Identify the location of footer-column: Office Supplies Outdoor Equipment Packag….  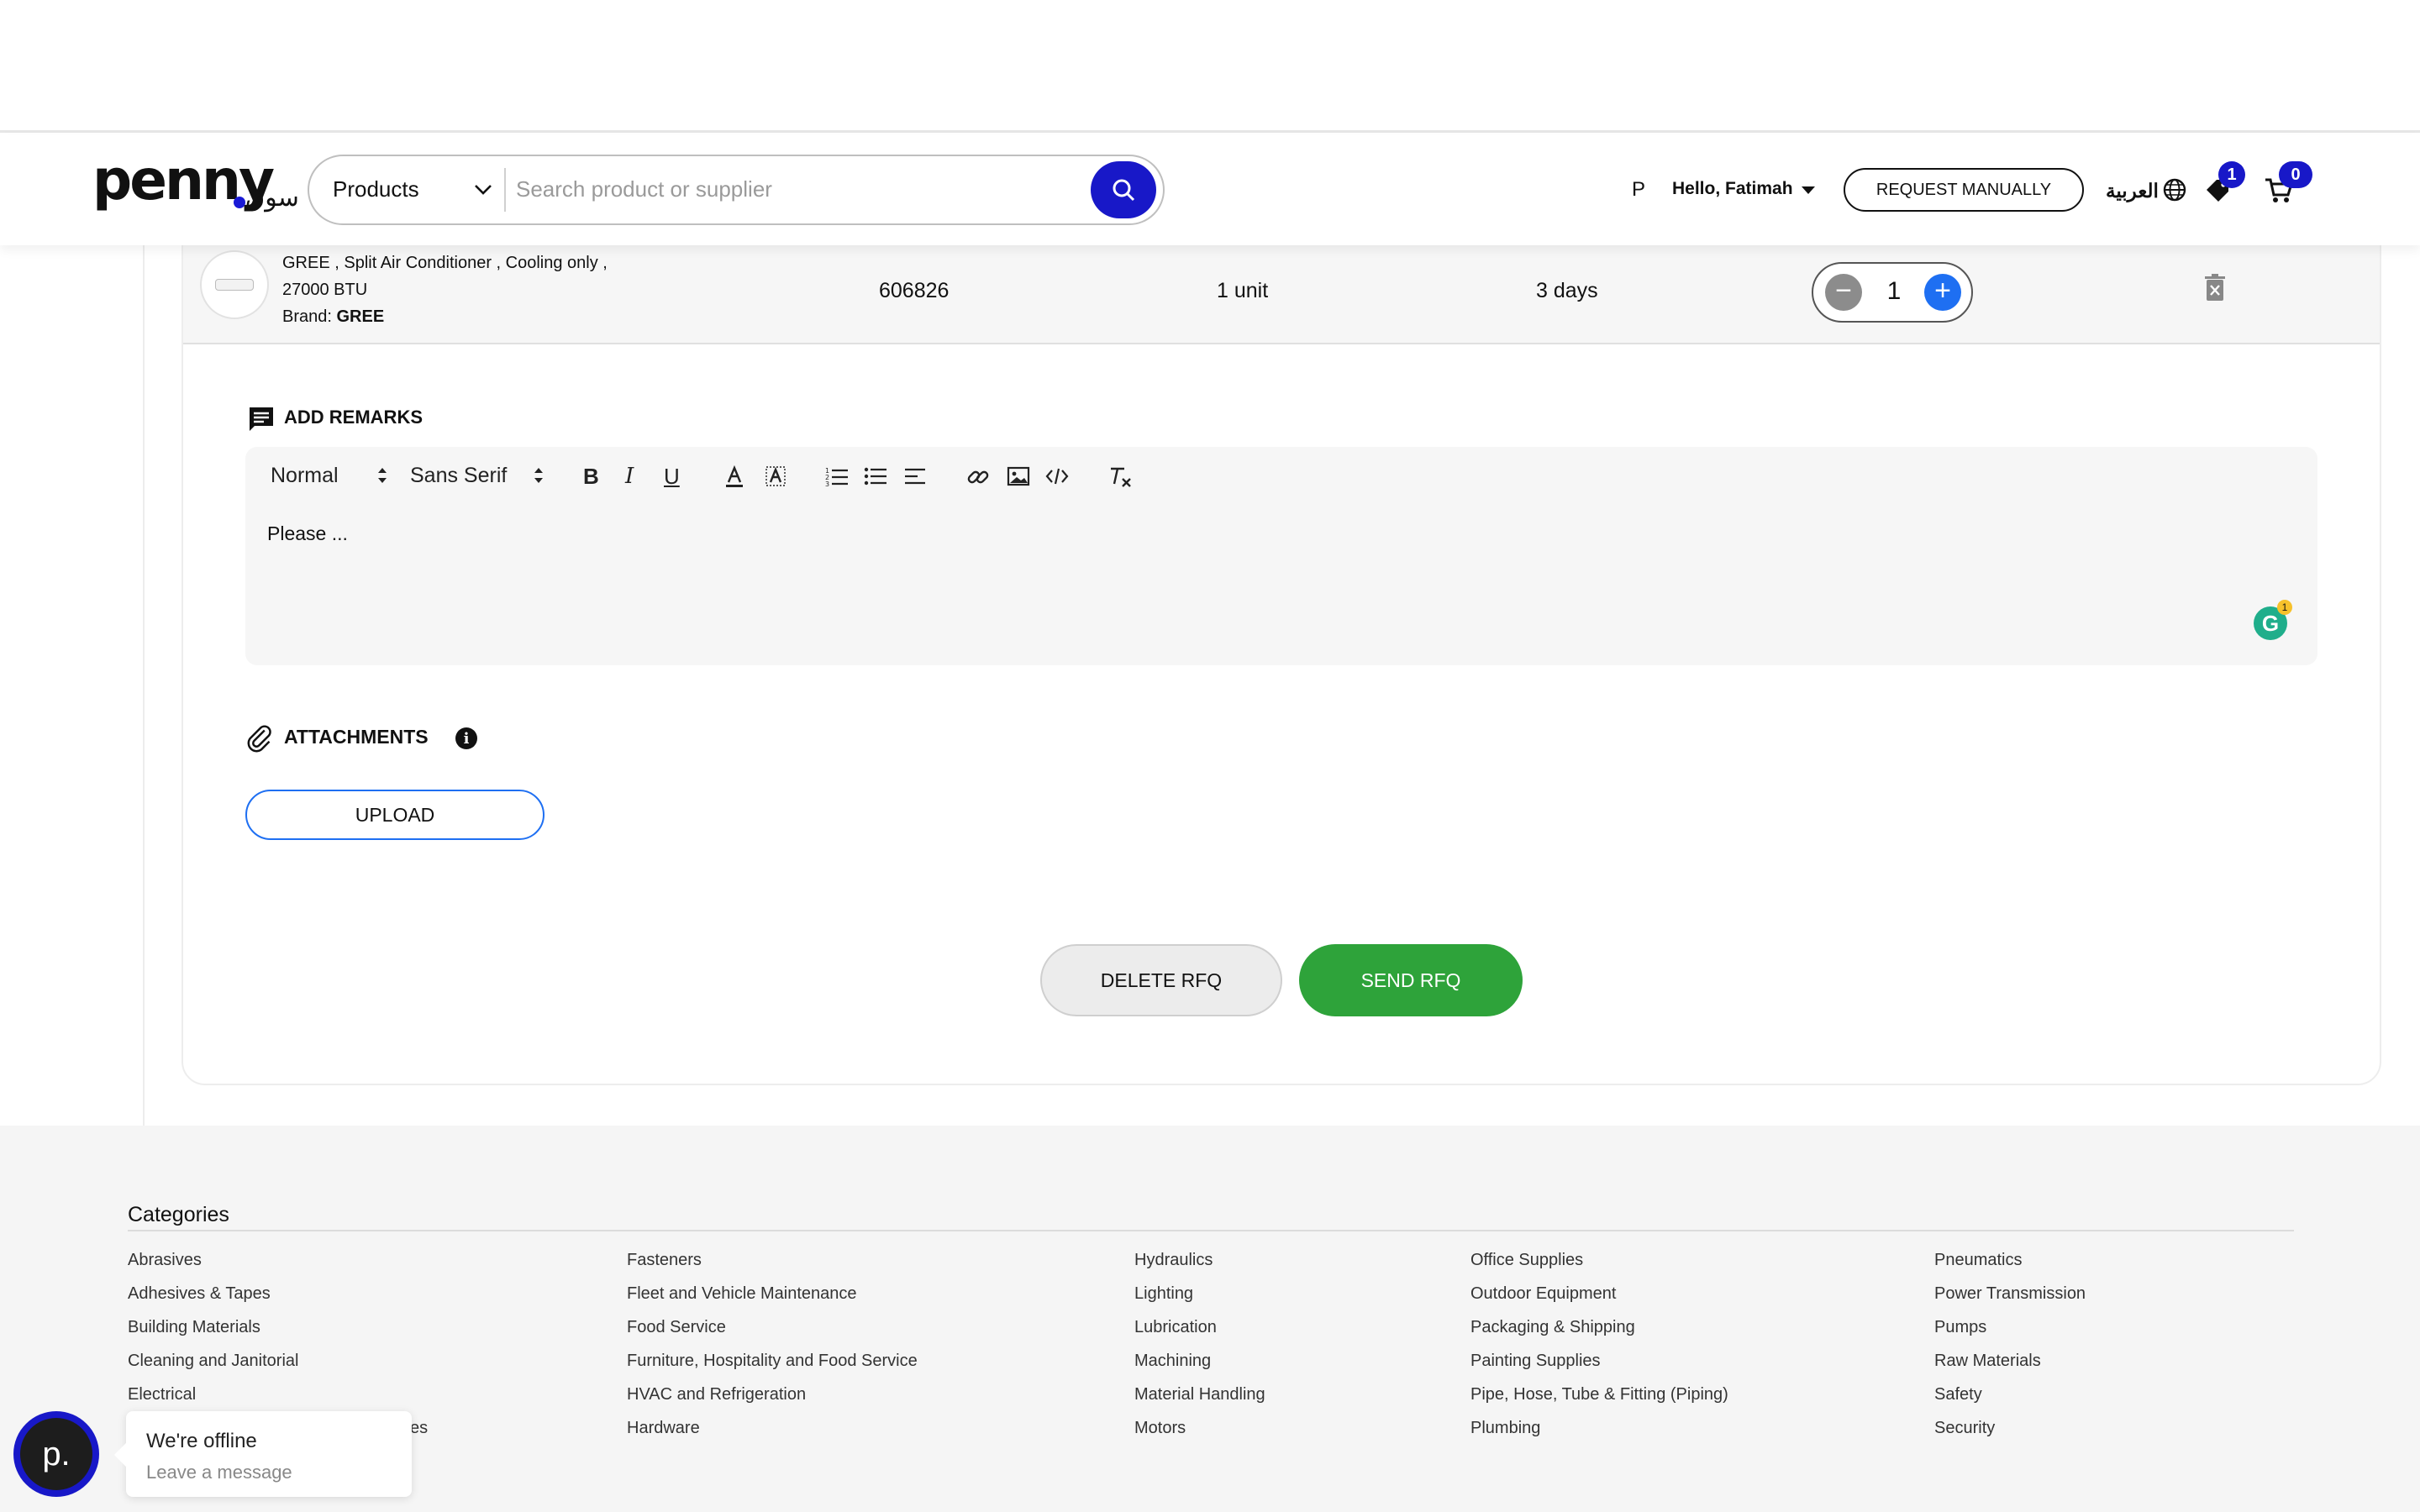
(1599, 1351).